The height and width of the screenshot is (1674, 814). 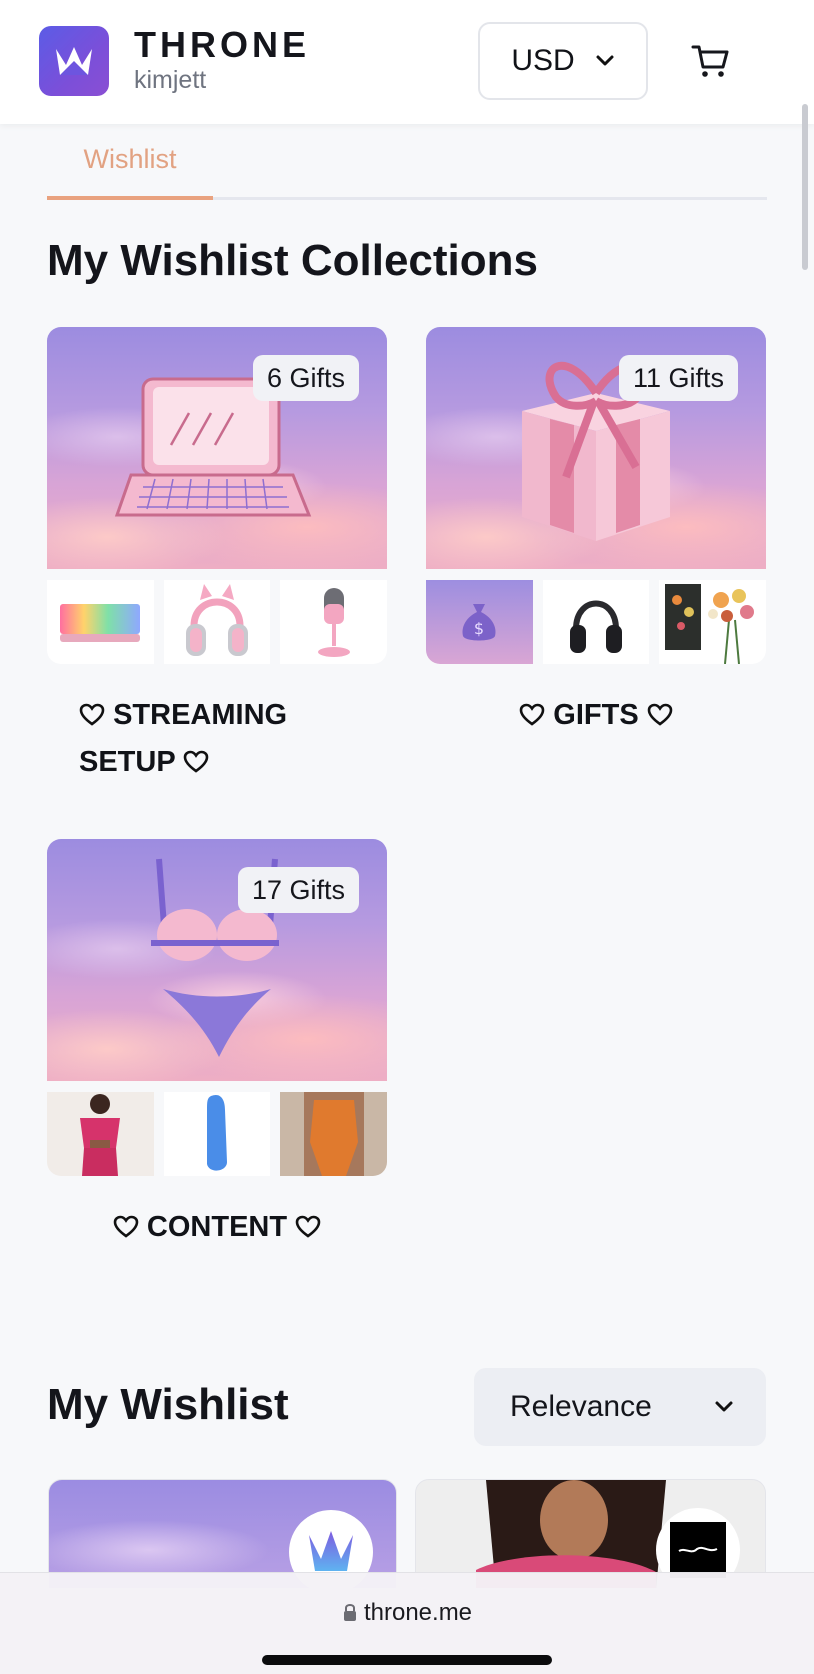 What do you see at coordinates (407, 170) in the screenshot?
I see `profile-tabs: Wishlist` at bounding box center [407, 170].